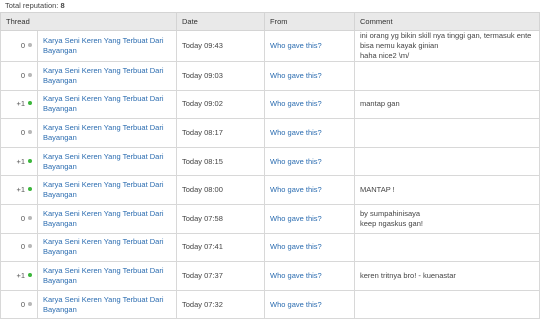 This screenshot has width=540, height=333. Describe the element at coordinates (221, 133) in the screenshot. I see `date-cell: Today 08:17` at that location.